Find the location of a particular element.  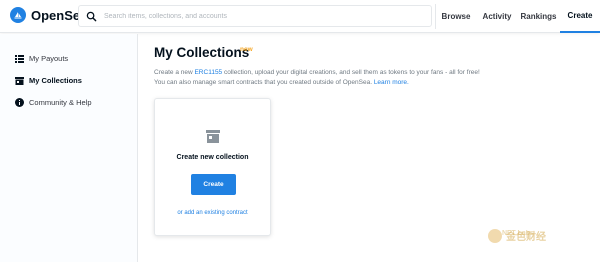

new-badge: new is located at coordinates (246, 49).